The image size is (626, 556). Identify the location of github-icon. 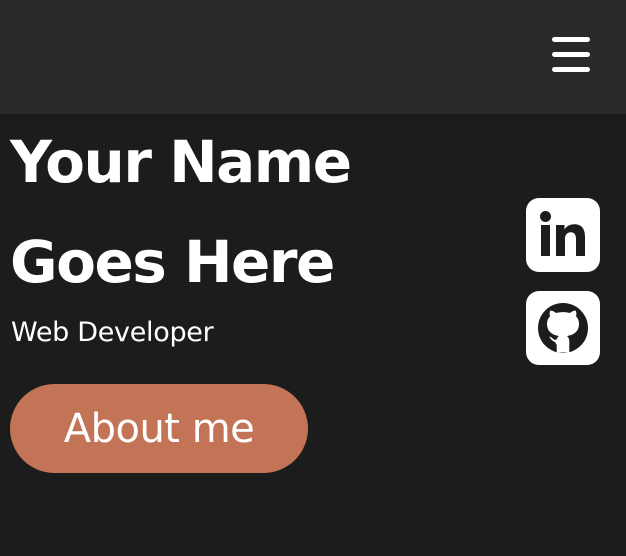
(563, 328).